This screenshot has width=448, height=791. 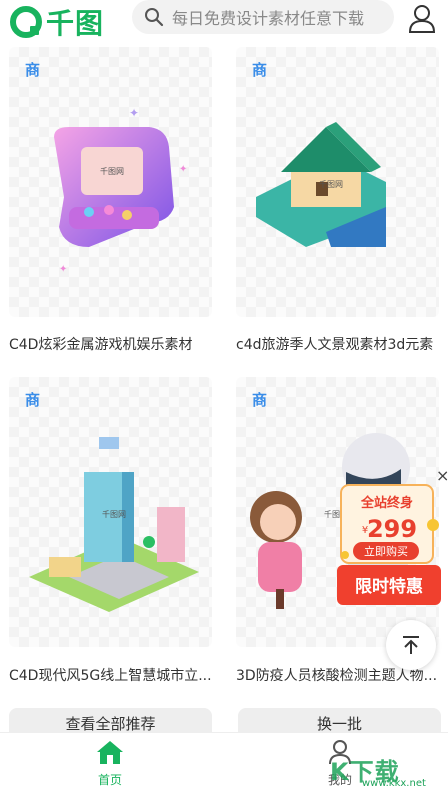 I want to click on promo-offer: 限时特惠, so click(x=389, y=586).